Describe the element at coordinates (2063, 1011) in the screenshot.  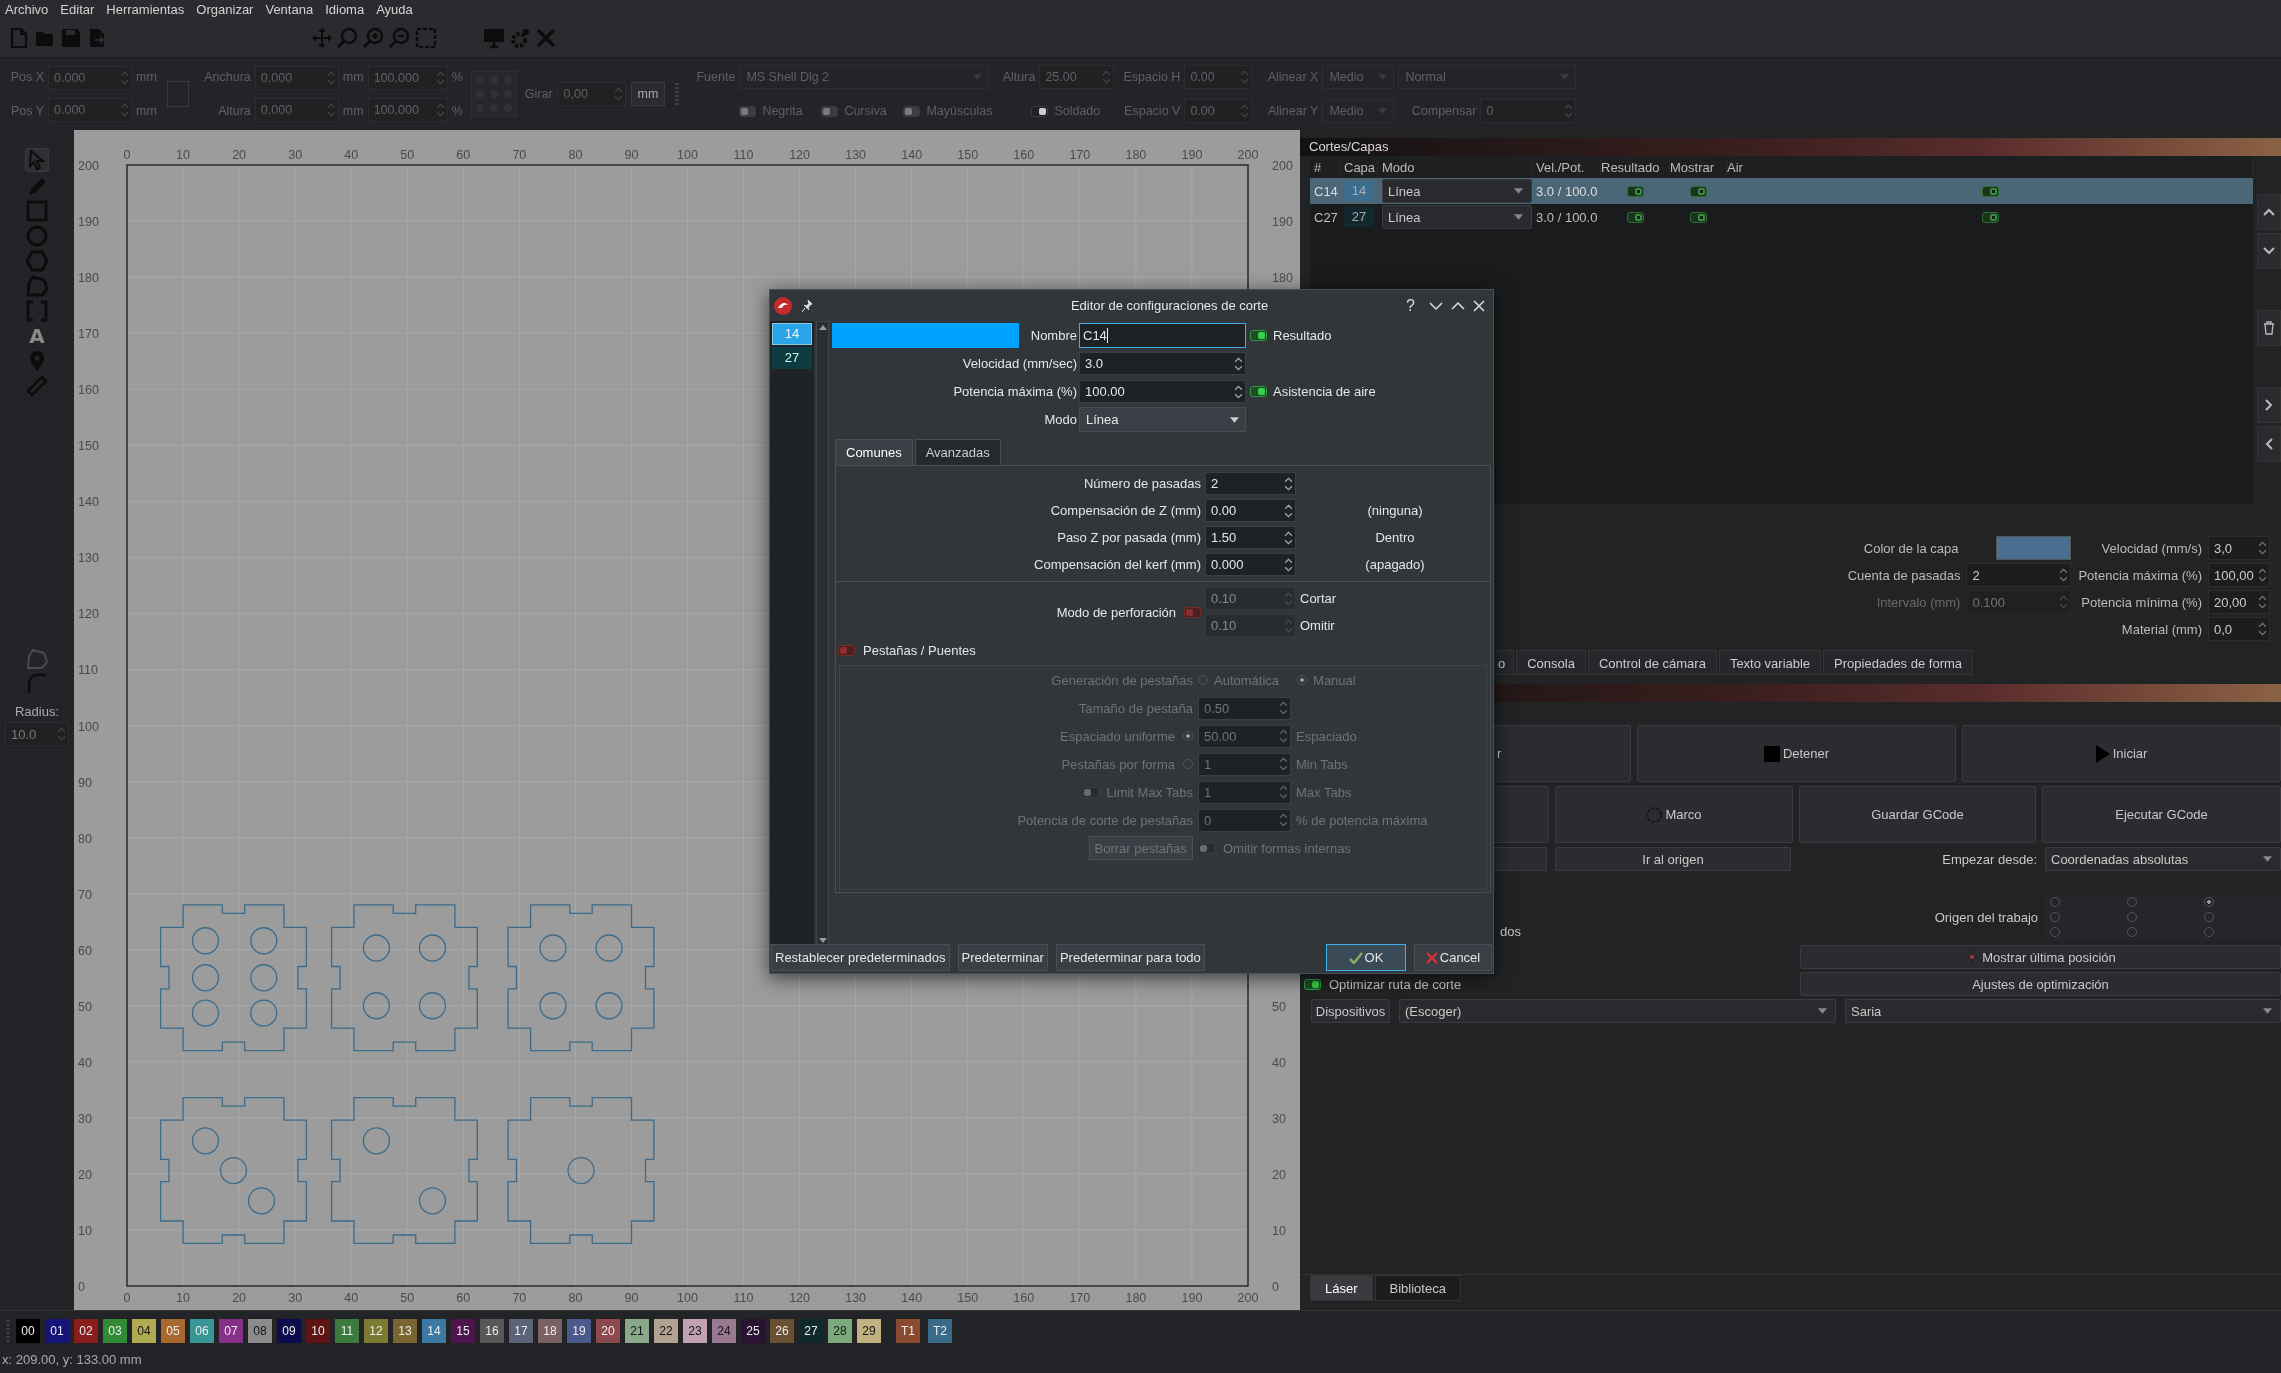
I see `machine-dropdown: Saria` at that location.